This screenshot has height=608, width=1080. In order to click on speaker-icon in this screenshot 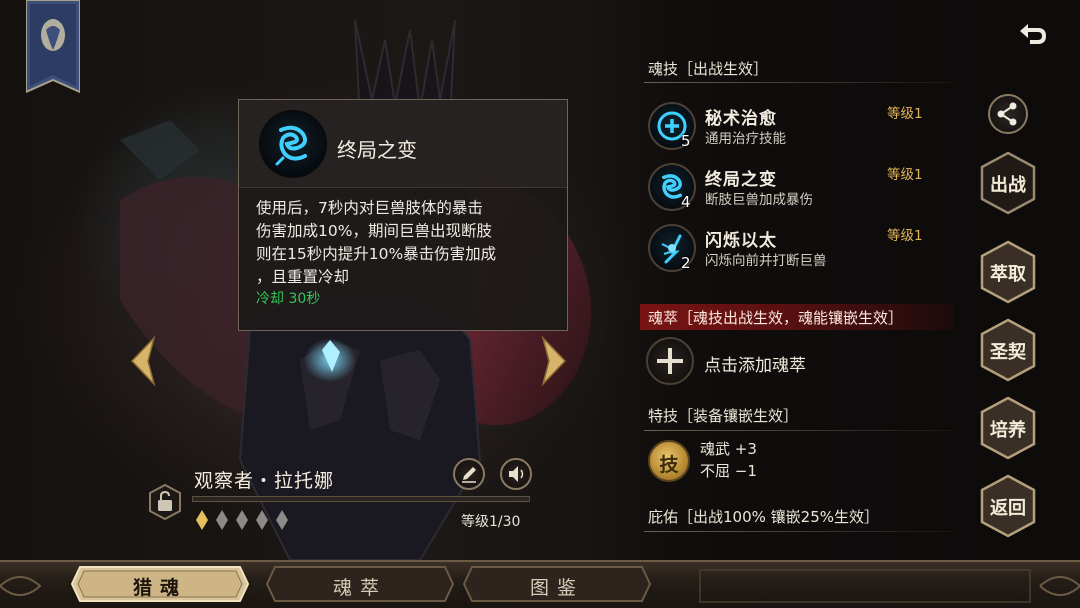, I will do `click(516, 474)`.